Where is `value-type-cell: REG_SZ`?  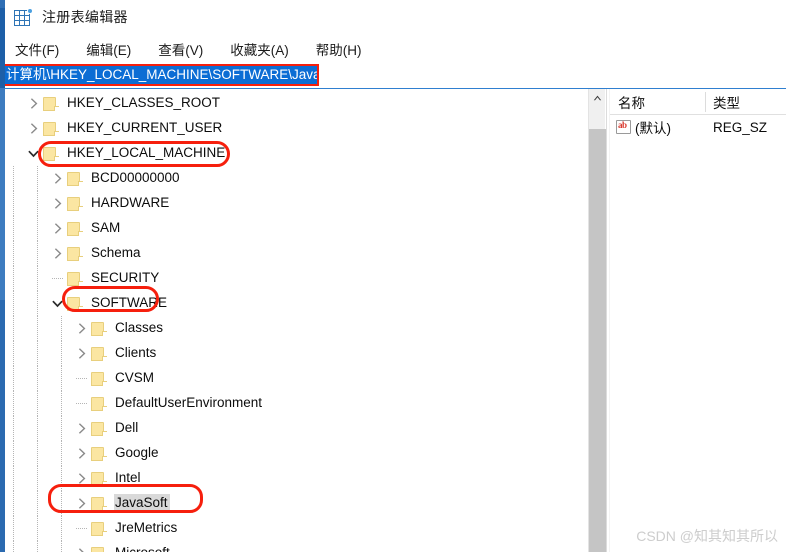 value-type-cell: REG_SZ is located at coordinates (740, 127).